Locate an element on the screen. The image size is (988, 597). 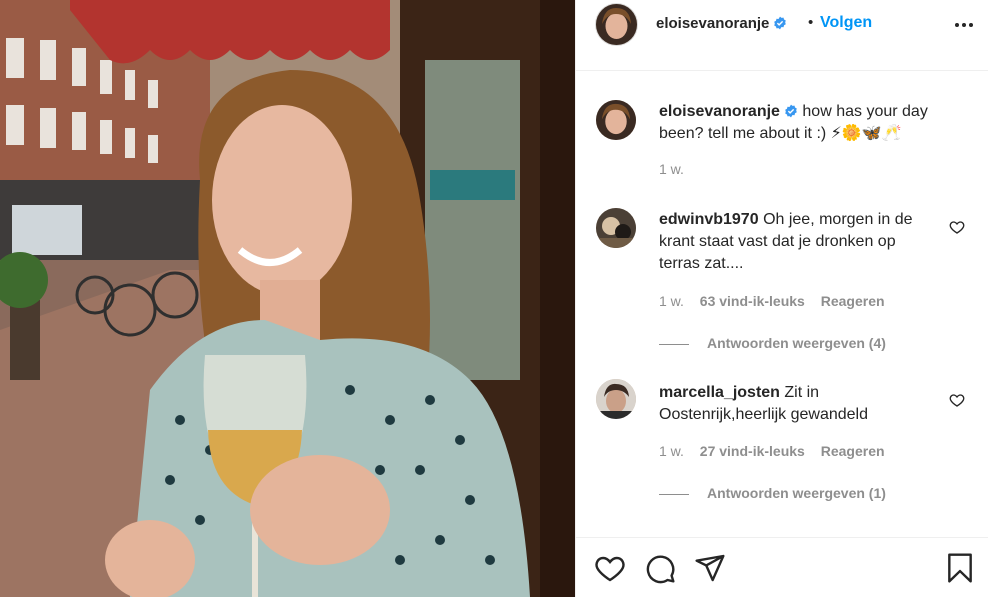
caption-author-avatar is located at coordinates (616, 120).